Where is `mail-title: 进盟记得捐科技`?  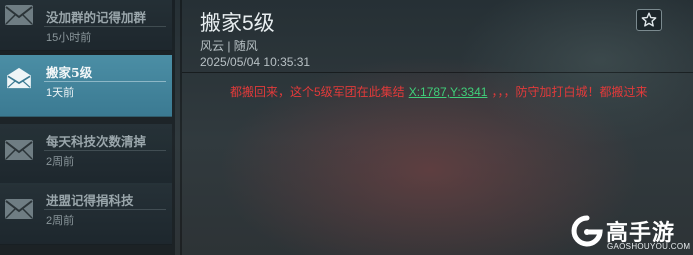 mail-title: 进盟记得捐科技 is located at coordinates (90, 200).